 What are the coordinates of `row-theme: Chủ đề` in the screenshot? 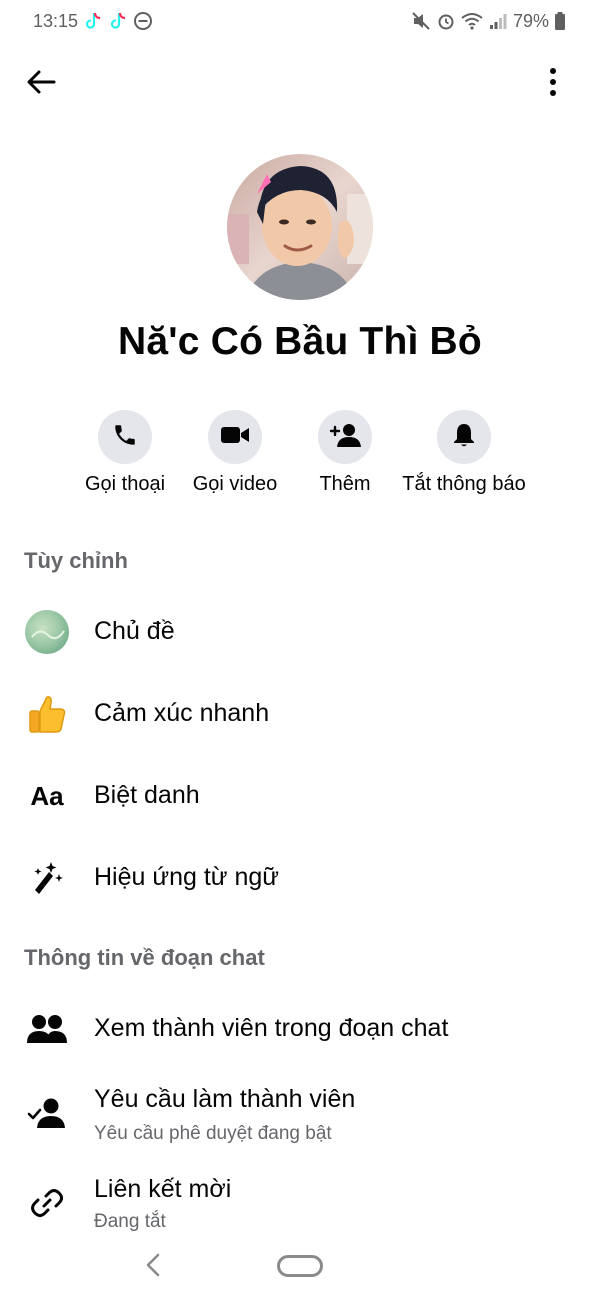 It's located at (300, 632).